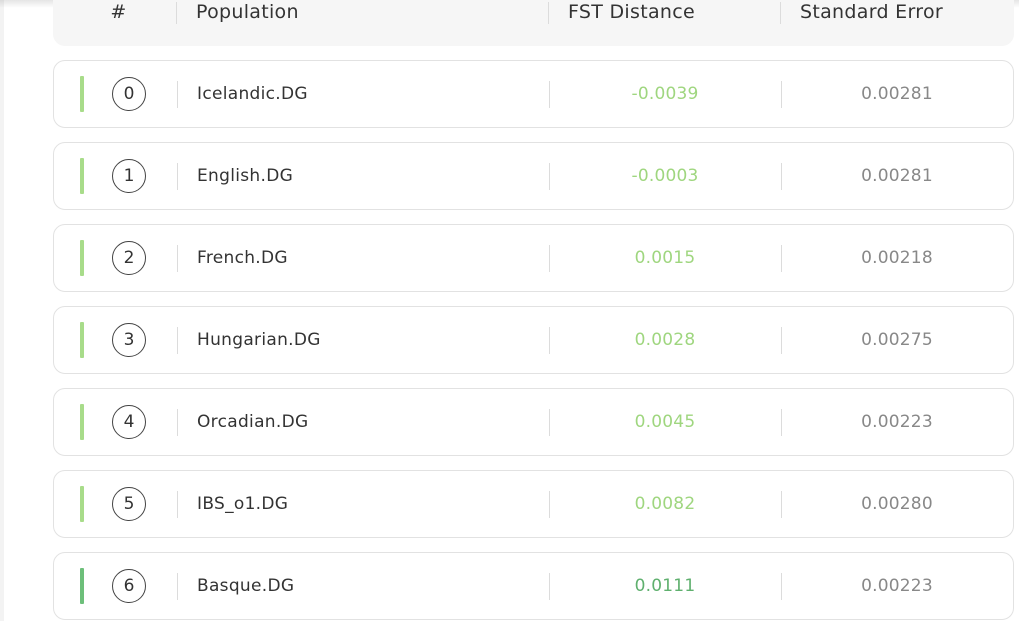 The height and width of the screenshot is (621, 1019). What do you see at coordinates (533, 176) in the screenshot?
I see `table-row: 1 English.DG -0.0003 0.00281` at bounding box center [533, 176].